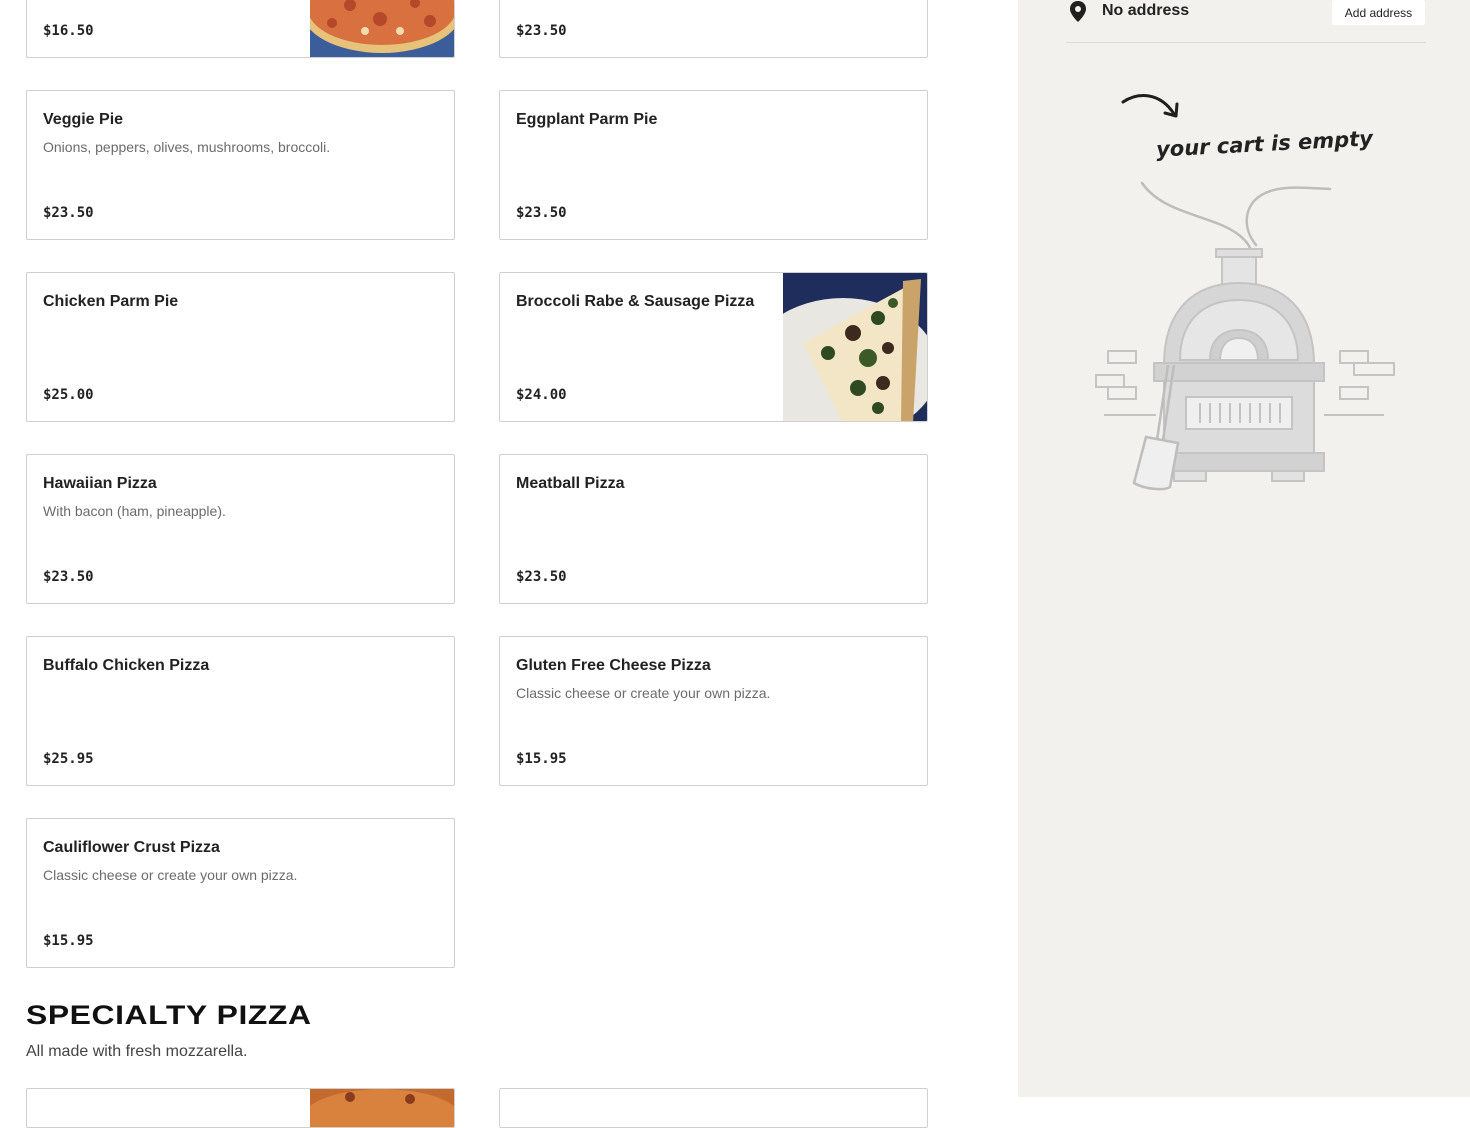 This screenshot has height=1128, width=1470. I want to click on item-name: Broccoli Rabe & Sausage Pizza, so click(635, 301).